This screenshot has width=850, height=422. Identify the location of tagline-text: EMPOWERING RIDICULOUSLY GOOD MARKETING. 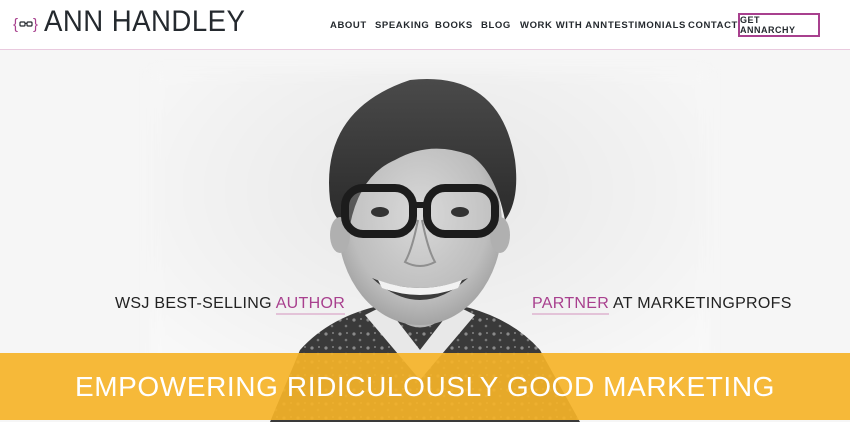
(425, 386).